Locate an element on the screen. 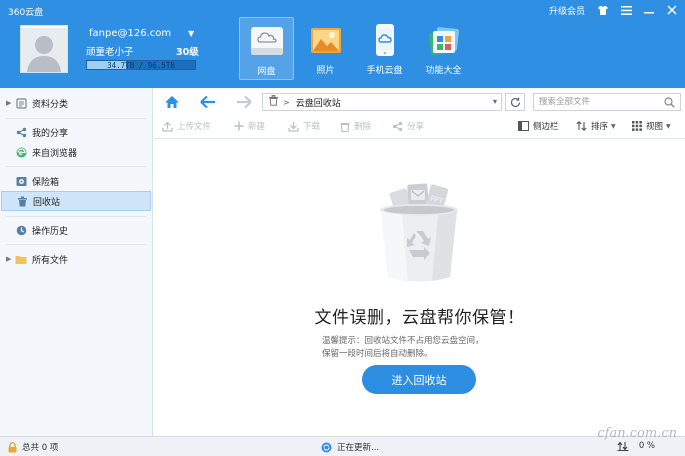 The width and height of the screenshot is (685, 456). search-box is located at coordinates (607, 102).